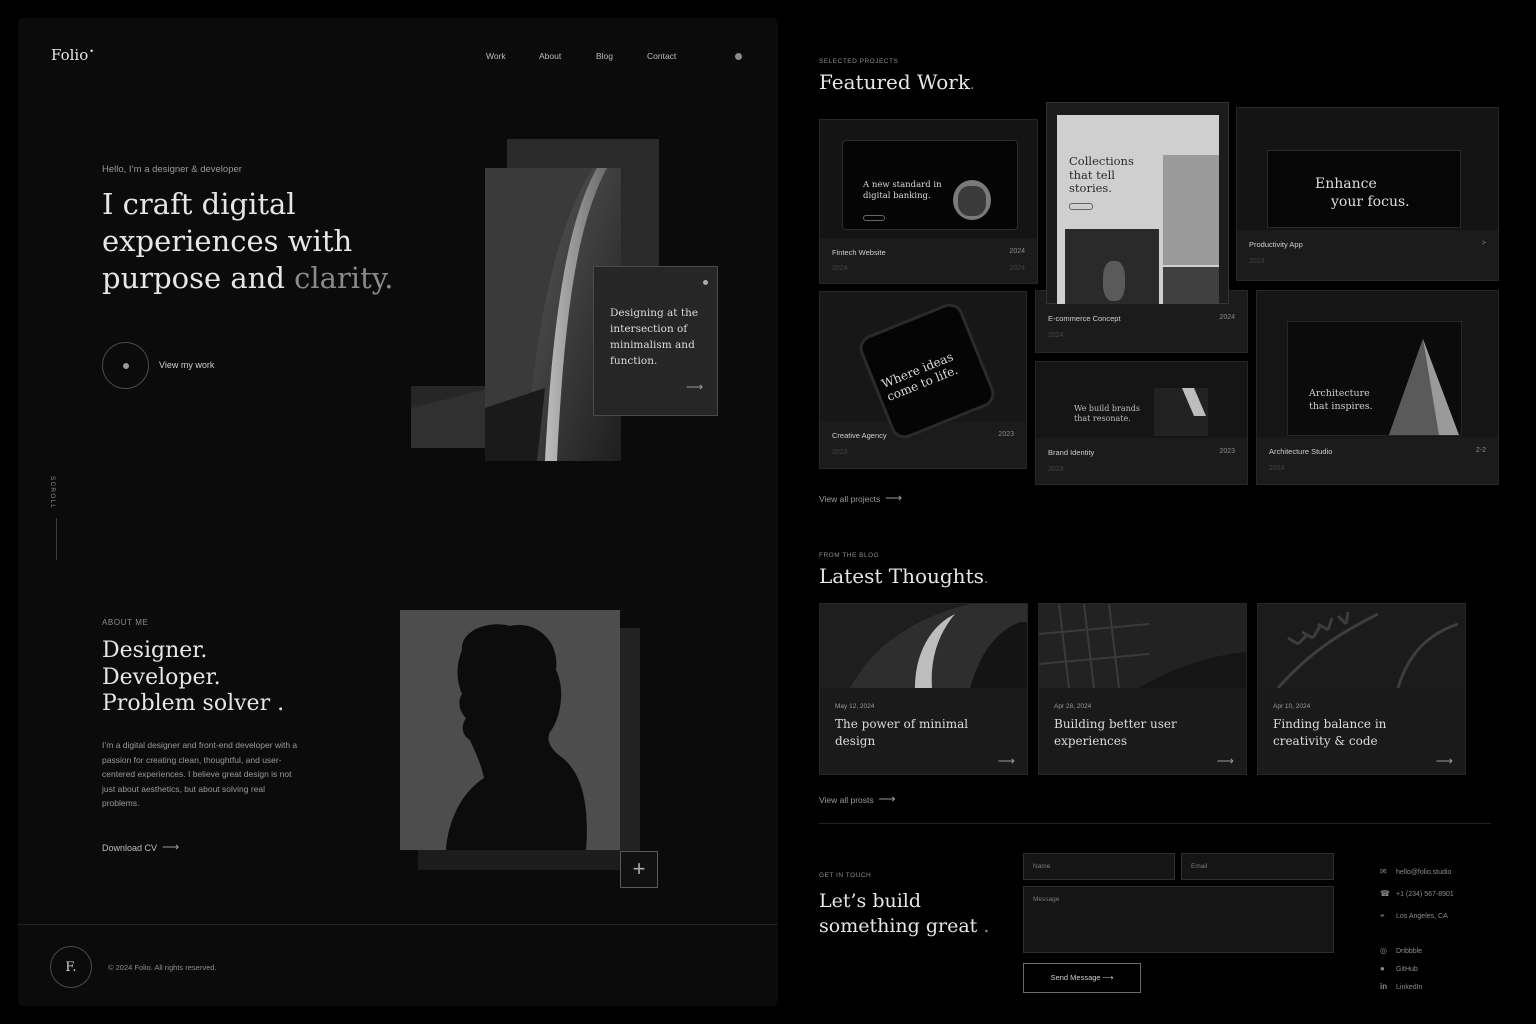 The width and height of the screenshot is (1536, 1024). I want to click on download-cv-link: Download CV ⟶, so click(140, 847).